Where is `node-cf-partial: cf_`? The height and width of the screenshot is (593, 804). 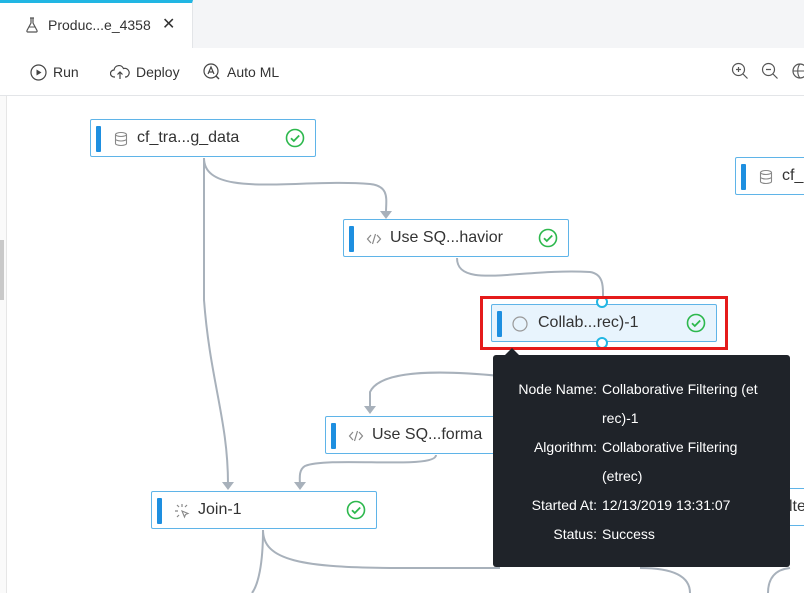
node-cf-partial: cf_ is located at coordinates (769, 176).